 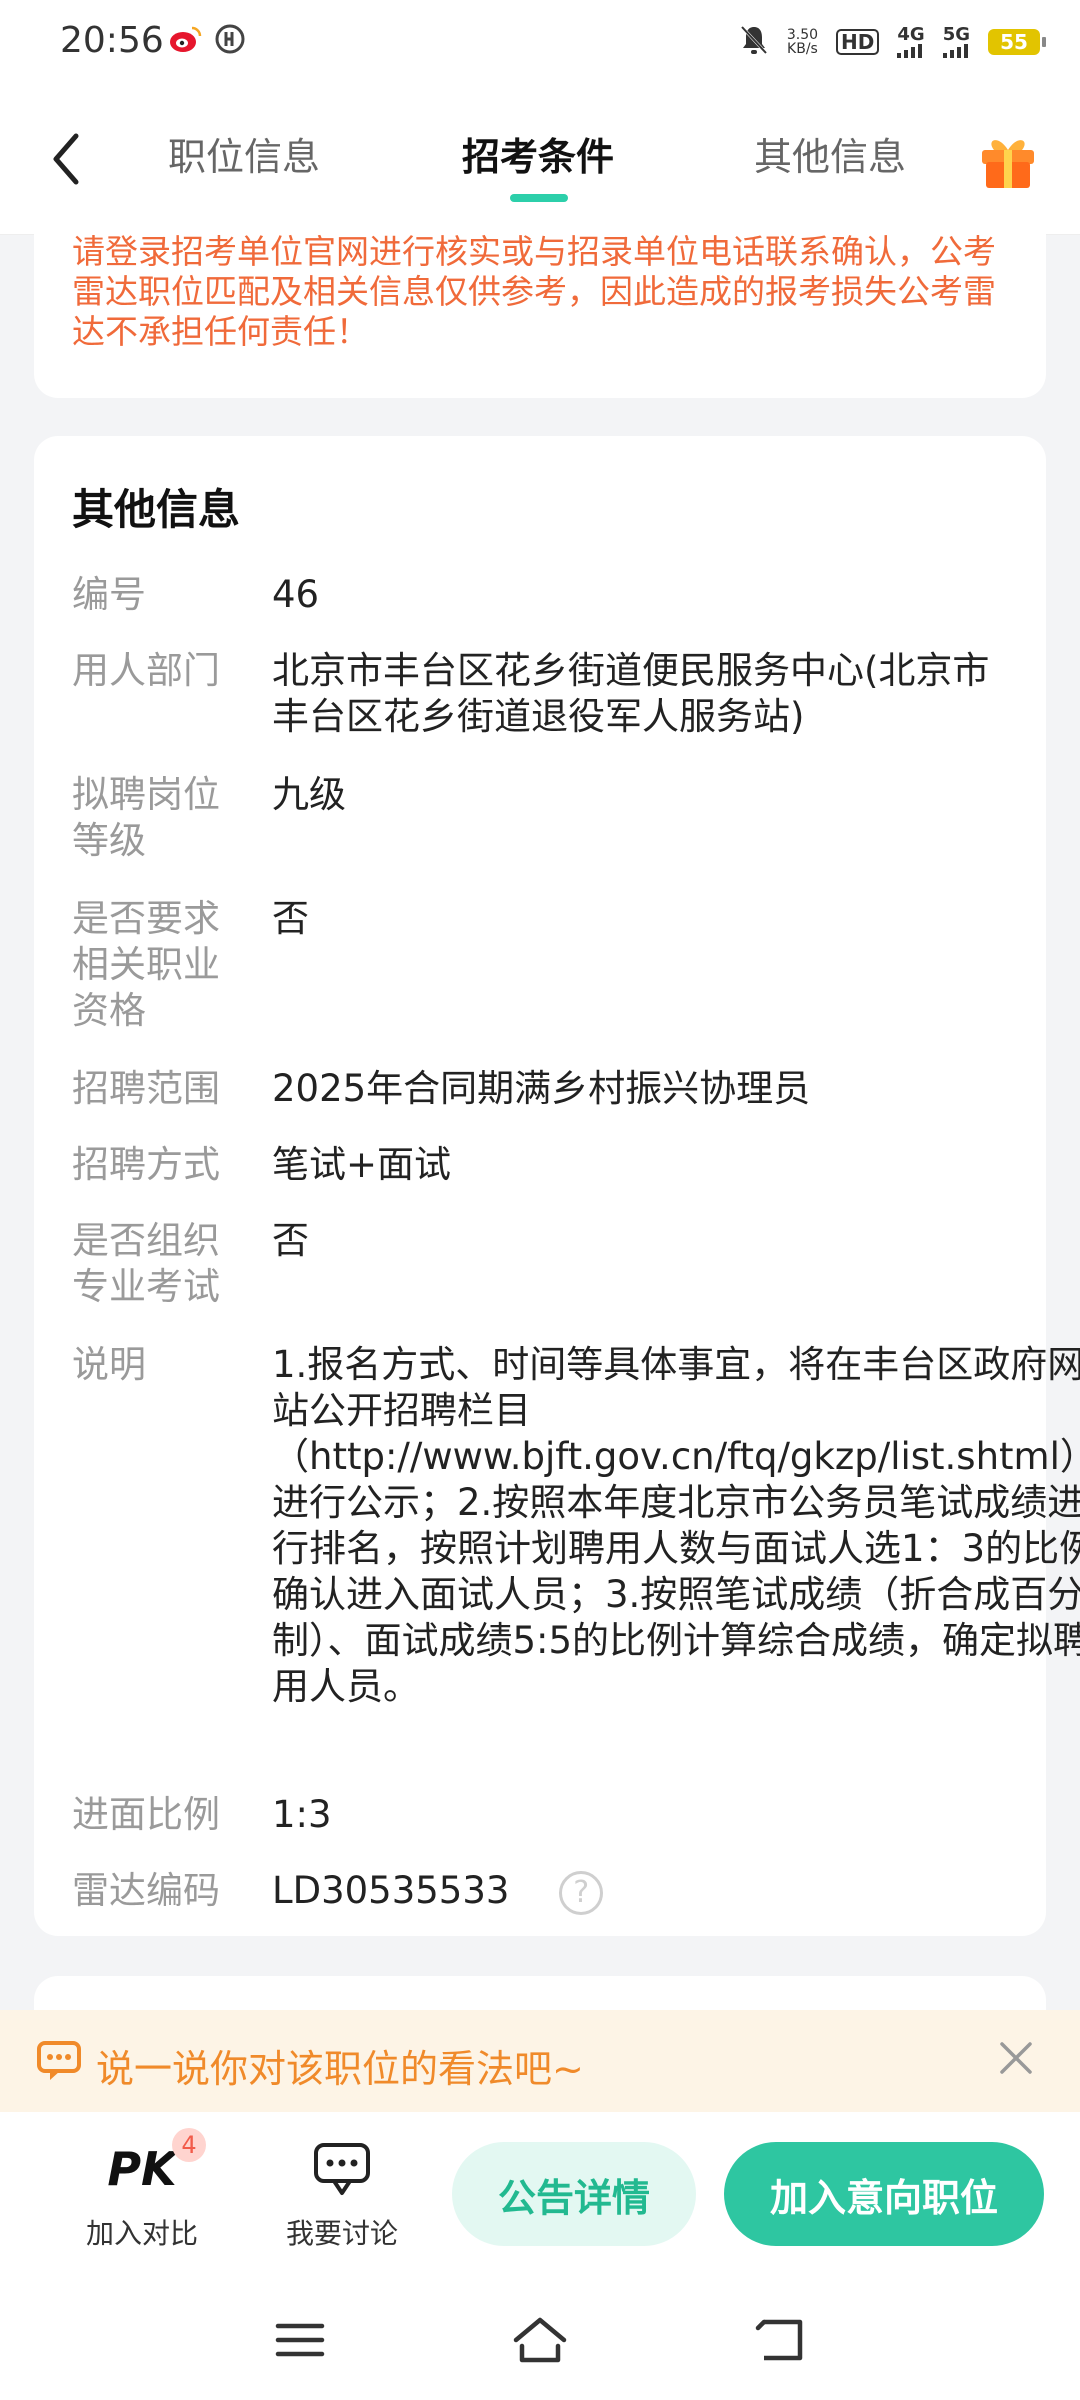 What do you see at coordinates (956, 34) in the screenshot?
I see `sim2-label: 5G` at bounding box center [956, 34].